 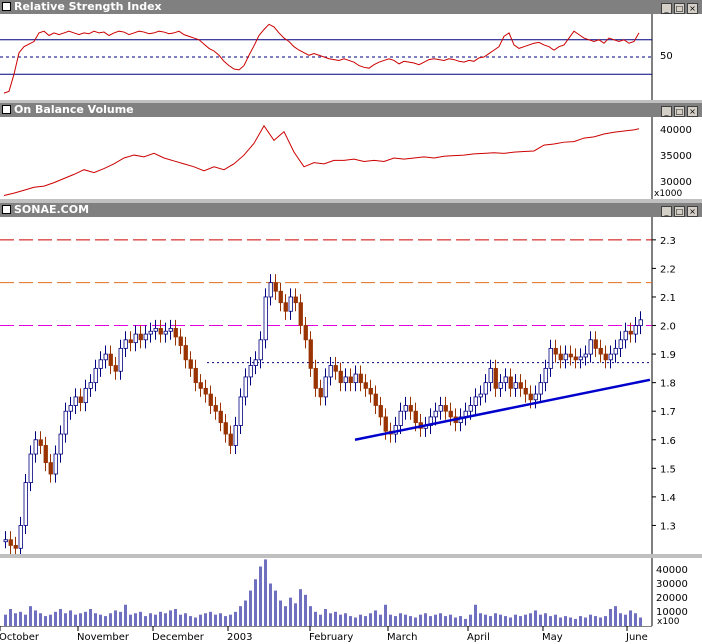 What do you see at coordinates (331, 637) in the screenshot?
I see `month-label: February` at bounding box center [331, 637].